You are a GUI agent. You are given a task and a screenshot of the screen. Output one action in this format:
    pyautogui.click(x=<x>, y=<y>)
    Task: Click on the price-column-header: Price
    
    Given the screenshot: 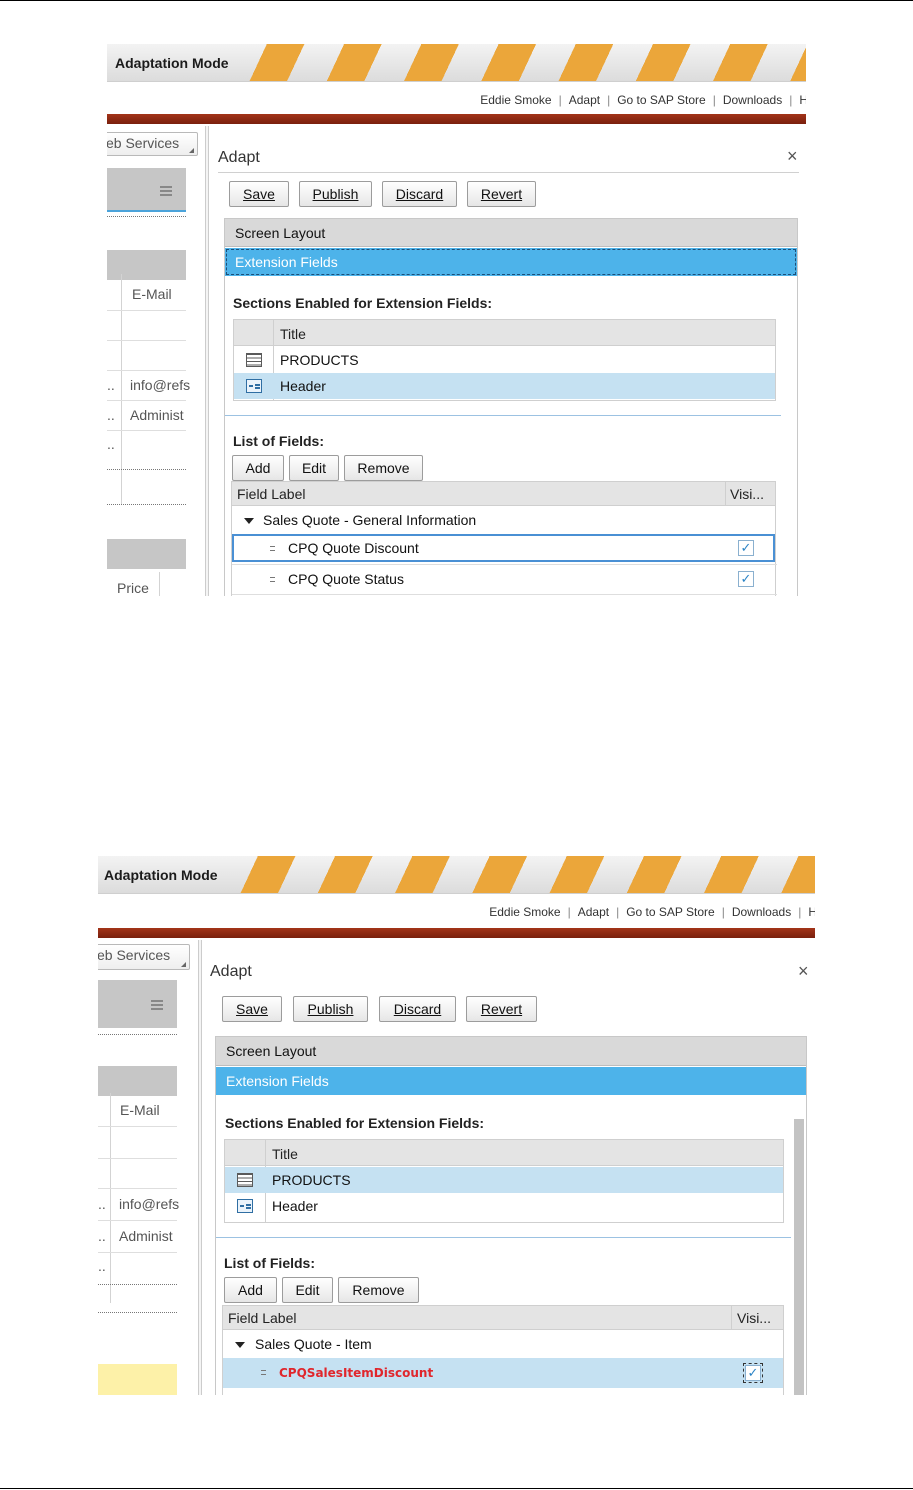 What is the action you would take?
    pyautogui.click(x=133, y=588)
    